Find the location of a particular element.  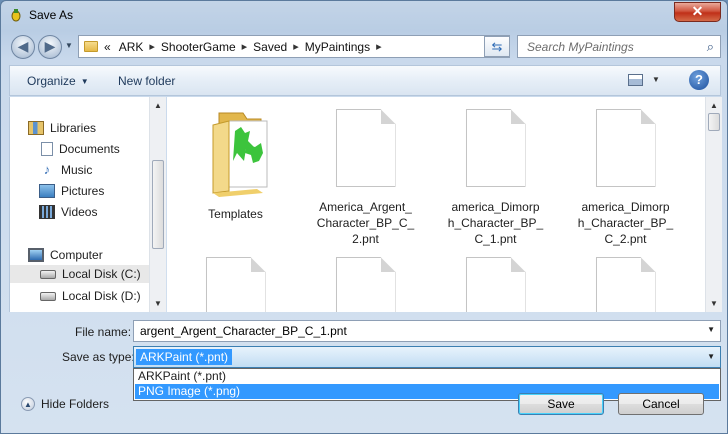

file-name-label: File name: is located at coordinates (103, 332).